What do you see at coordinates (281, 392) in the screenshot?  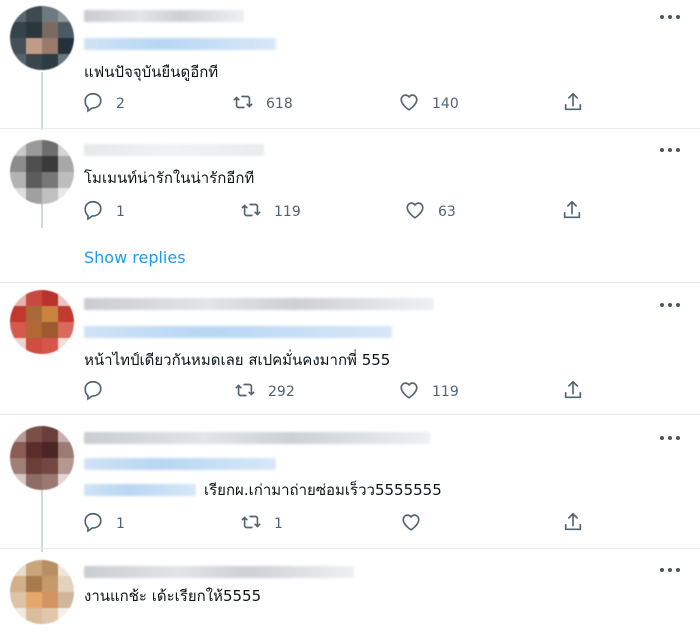 I see `retweet-count: 292` at bounding box center [281, 392].